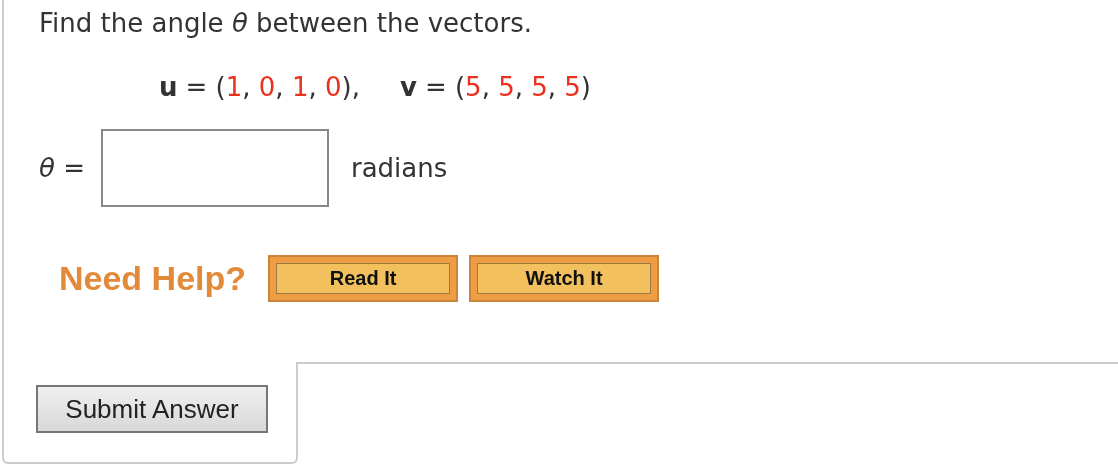 This screenshot has height=464, width=1118. I want to click on unit-label: radians, so click(399, 168).